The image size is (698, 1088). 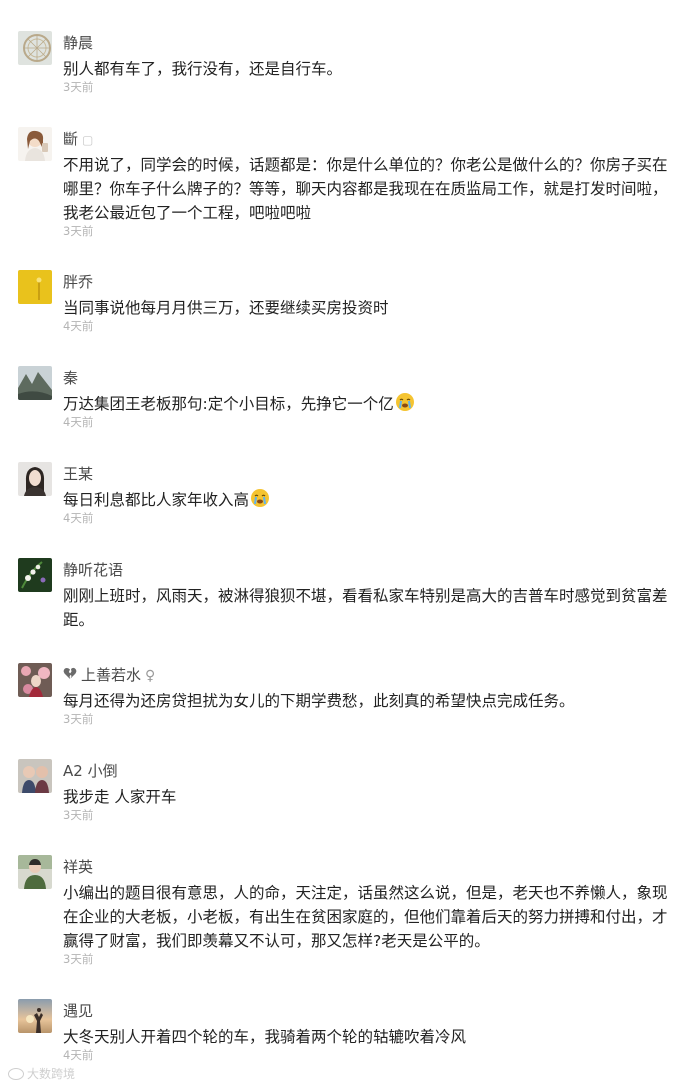 What do you see at coordinates (78, 1011) in the screenshot?
I see `commenter-name: 遇见` at bounding box center [78, 1011].